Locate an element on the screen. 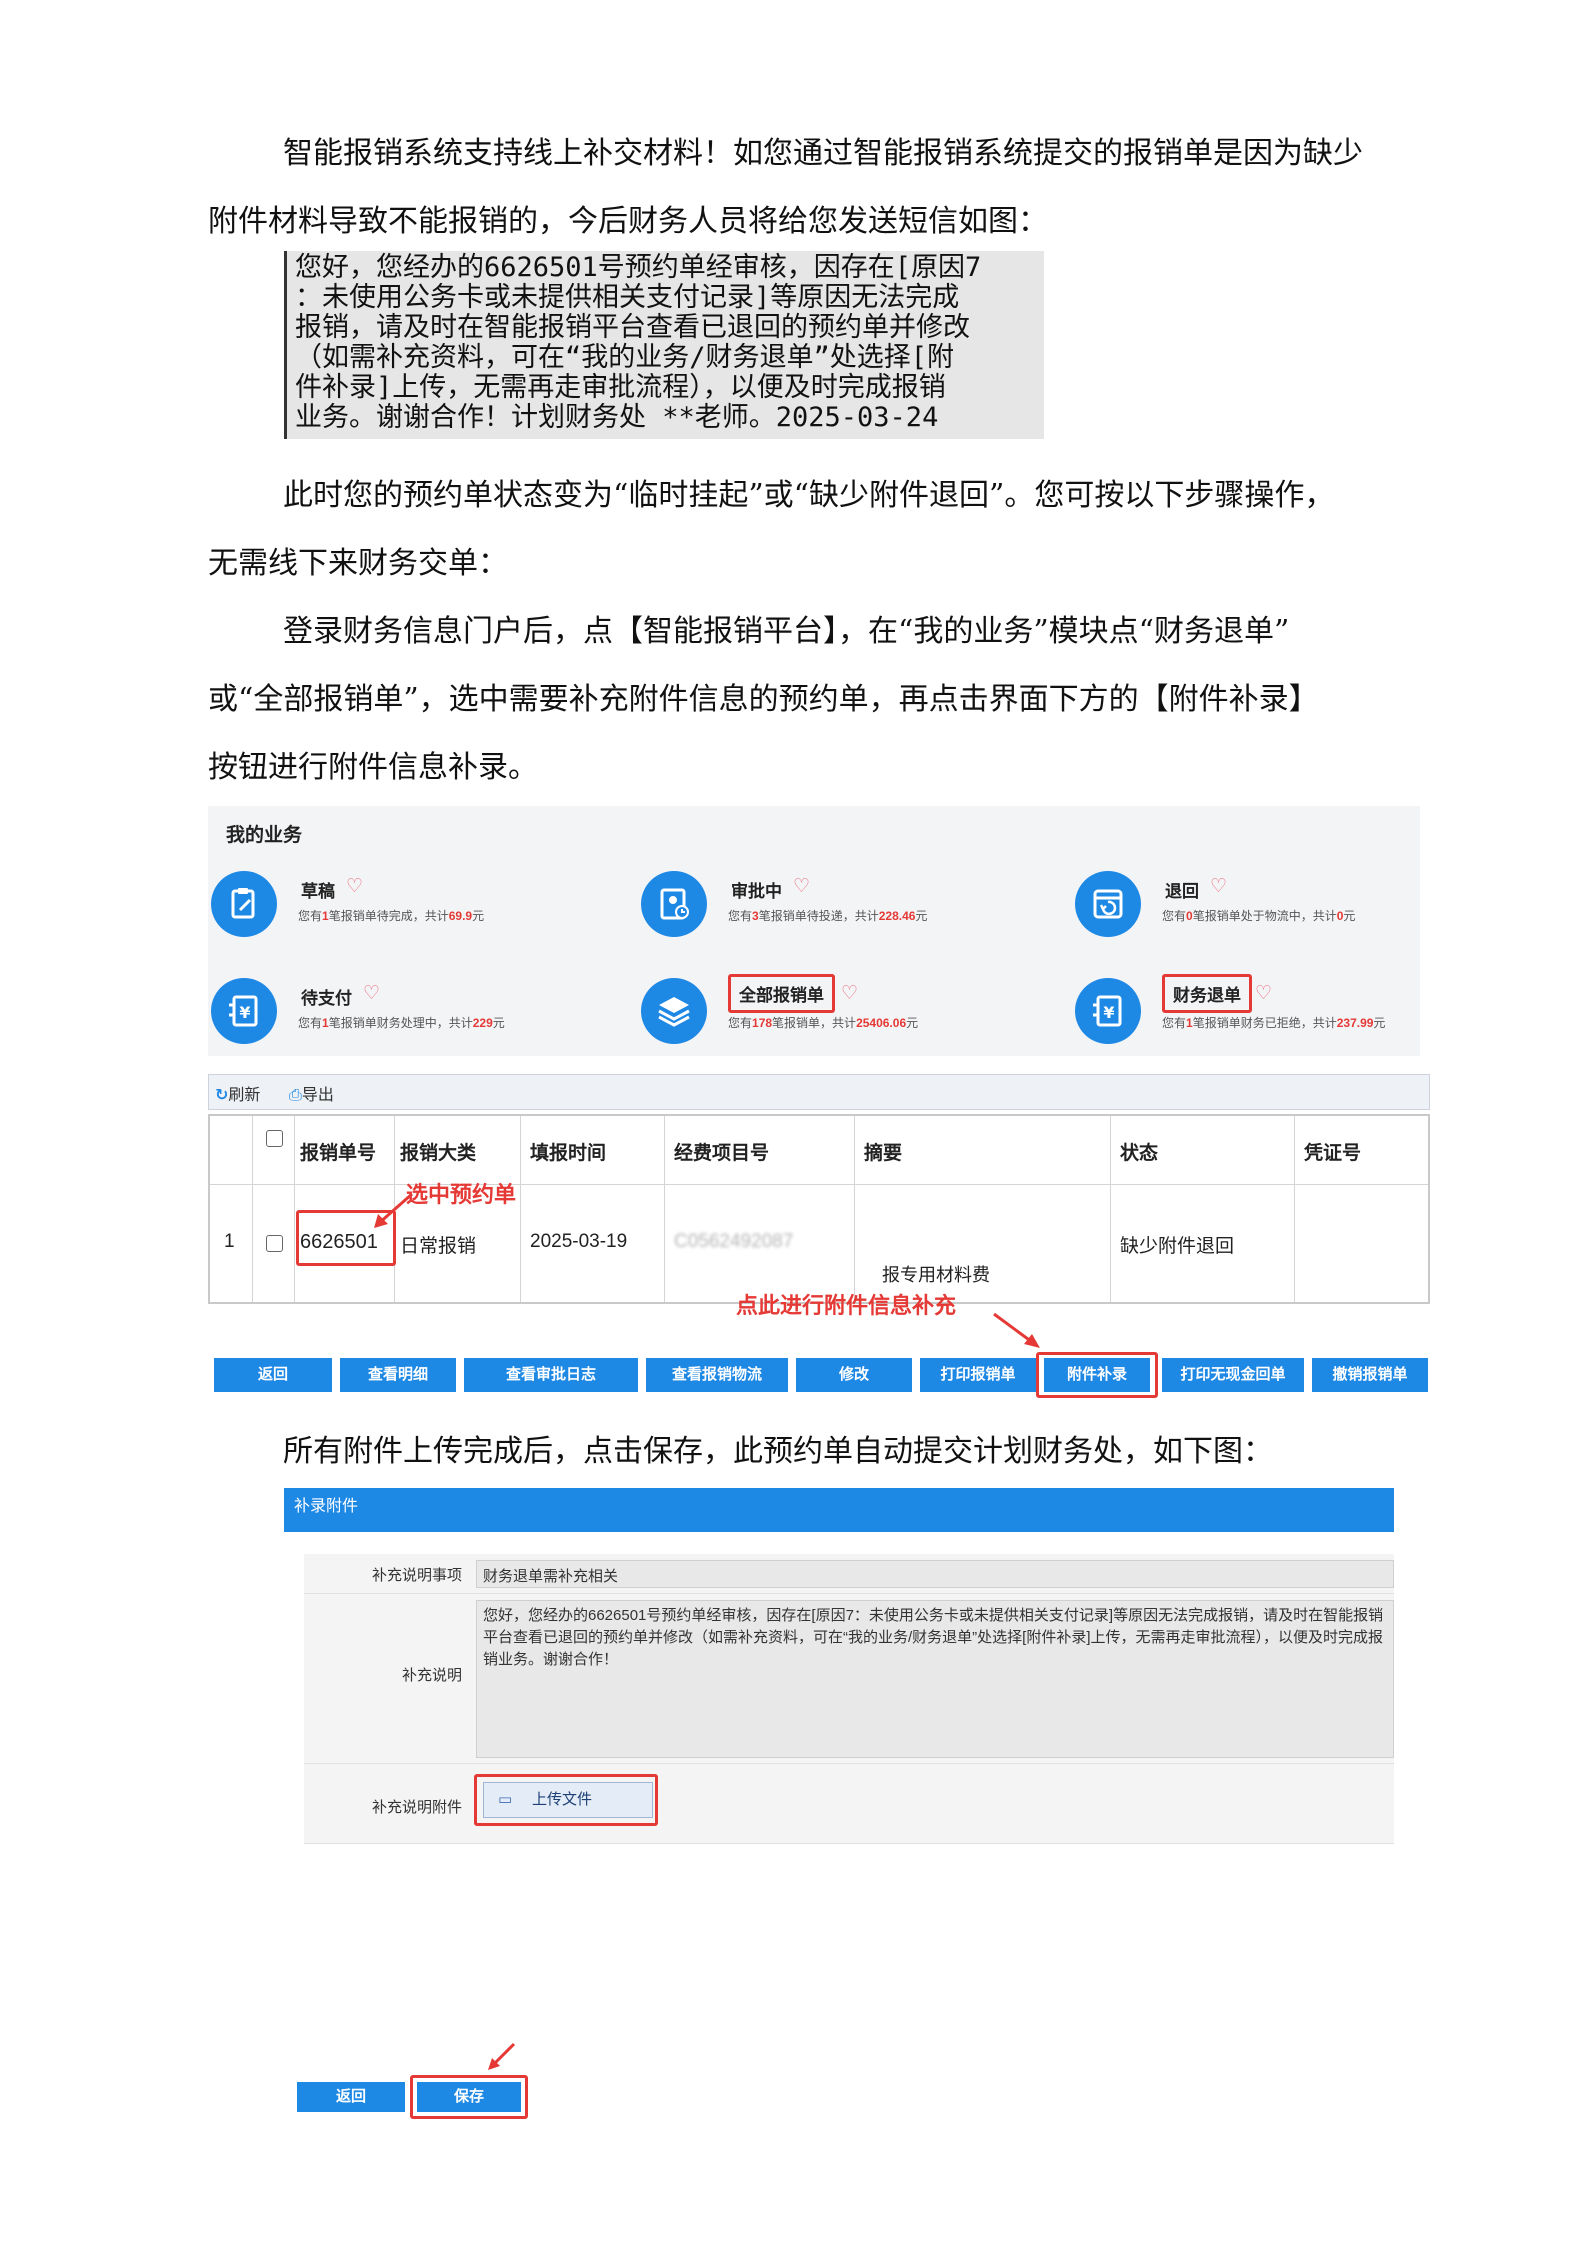 The image size is (1587, 2261). cancel-report-button: 撤销报销单 is located at coordinates (1370, 1375).